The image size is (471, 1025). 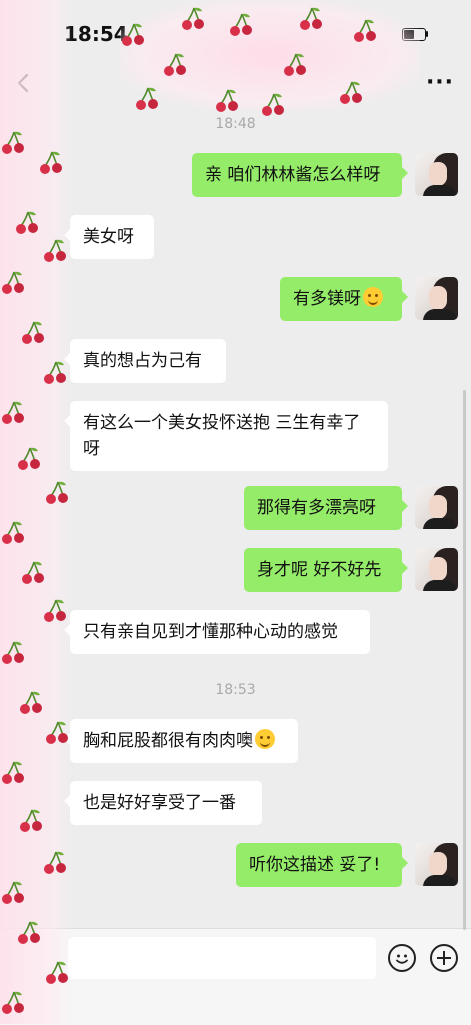 I want to click on message-bubble-outgoing: 听你这描述 妥了!, so click(x=322, y=865).